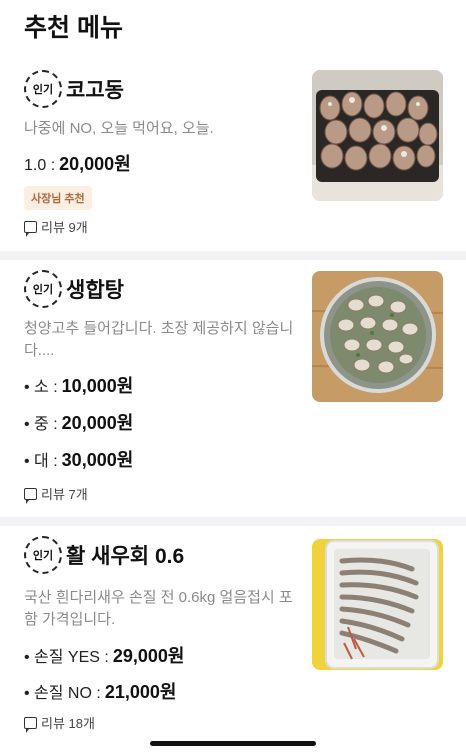 This screenshot has height=756, width=466. I want to click on price-line-small: • 소 : 10,000원, so click(78, 385).